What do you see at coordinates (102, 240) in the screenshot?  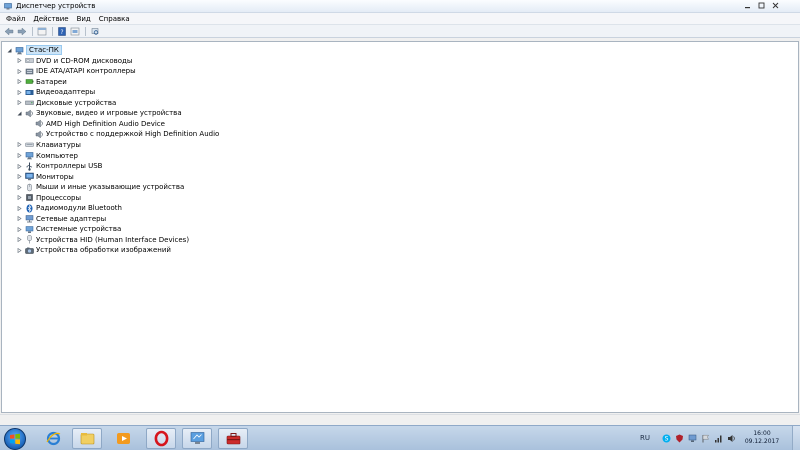 I see `tree-category: Устройства HID (Human Interface Devices)` at bounding box center [102, 240].